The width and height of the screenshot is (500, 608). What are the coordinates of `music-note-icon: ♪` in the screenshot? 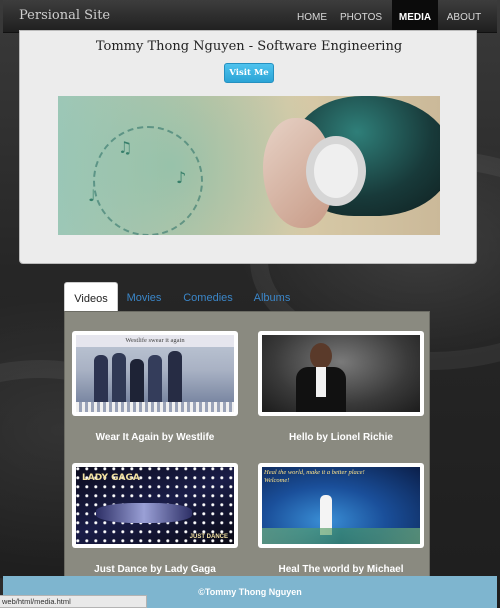 It's located at (181, 177).